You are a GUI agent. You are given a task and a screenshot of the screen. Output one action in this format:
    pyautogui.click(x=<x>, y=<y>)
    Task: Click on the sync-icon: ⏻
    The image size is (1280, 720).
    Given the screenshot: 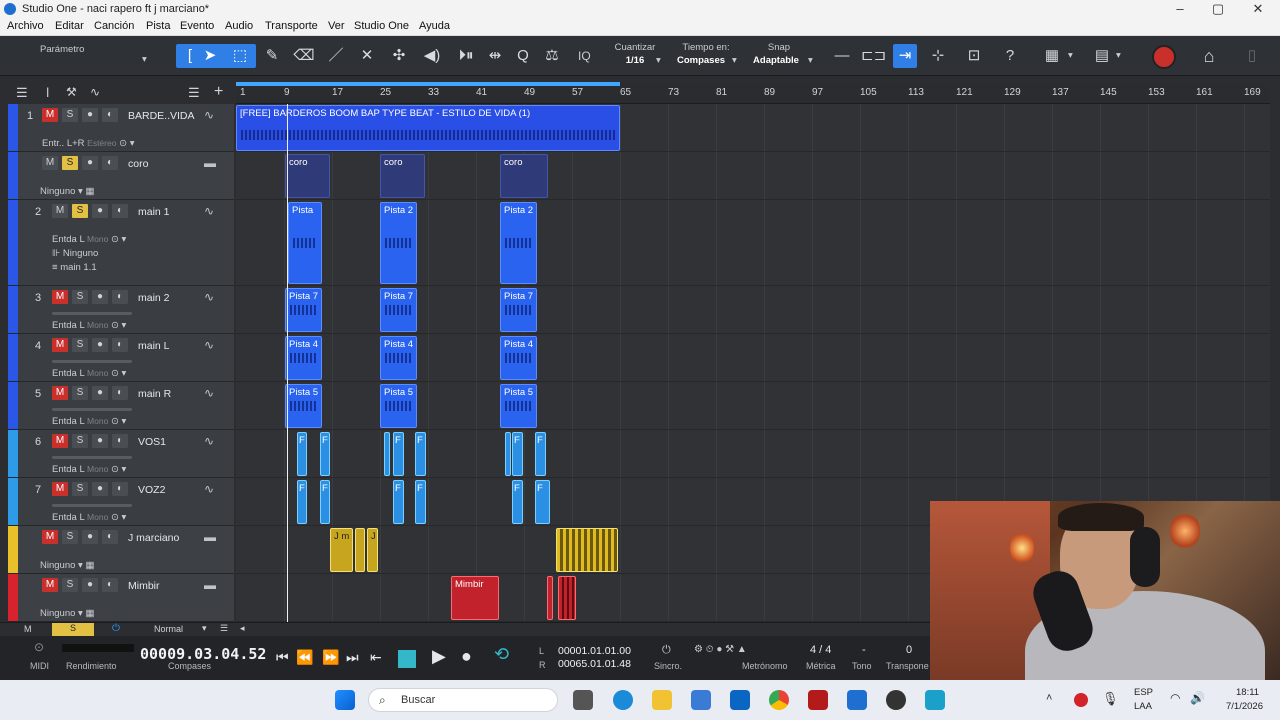 What is the action you would take?
    pyautogui.click(x=666, y=650)
    